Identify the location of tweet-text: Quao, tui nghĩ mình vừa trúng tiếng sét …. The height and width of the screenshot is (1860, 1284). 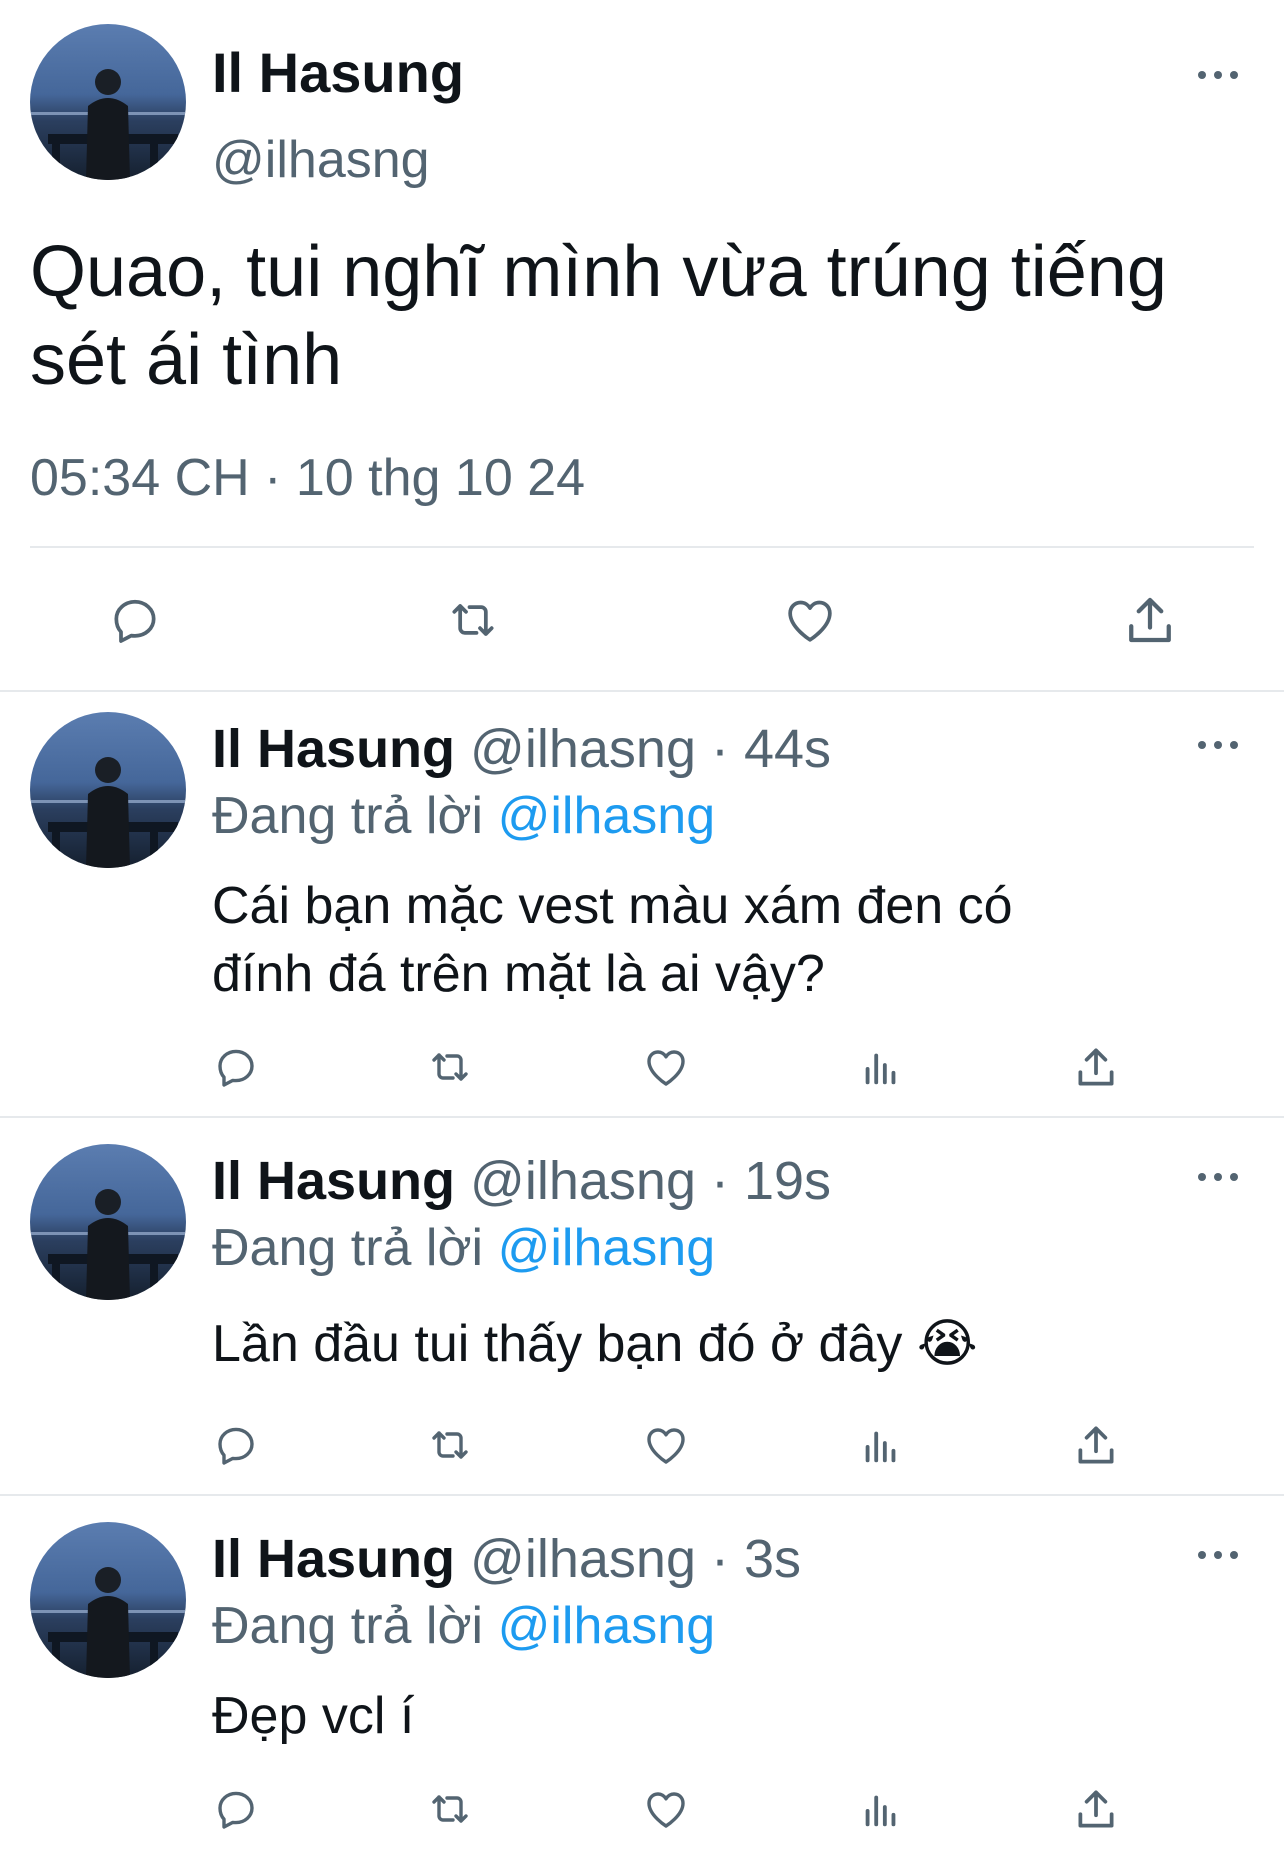
(598, 316).